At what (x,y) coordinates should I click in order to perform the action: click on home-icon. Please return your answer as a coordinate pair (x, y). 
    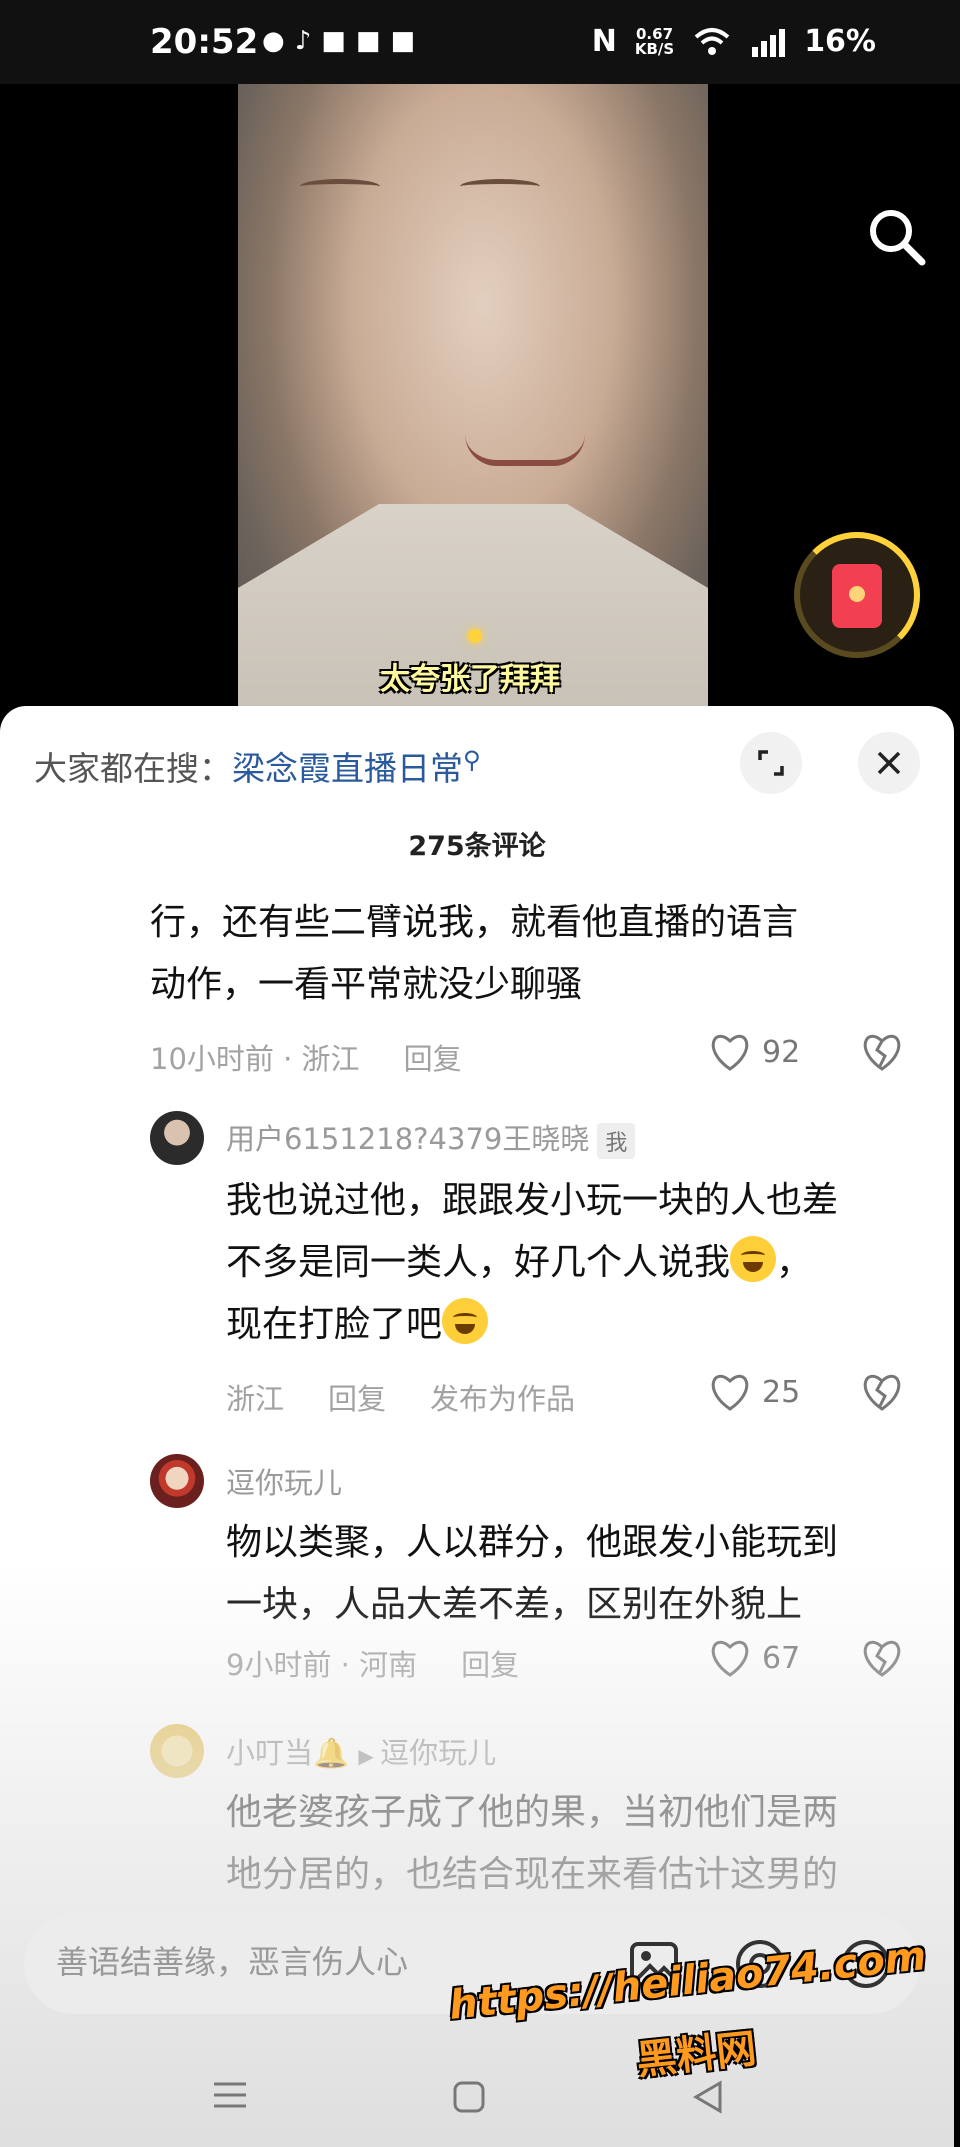
    Looking at the image, I should click on (469, 2097).